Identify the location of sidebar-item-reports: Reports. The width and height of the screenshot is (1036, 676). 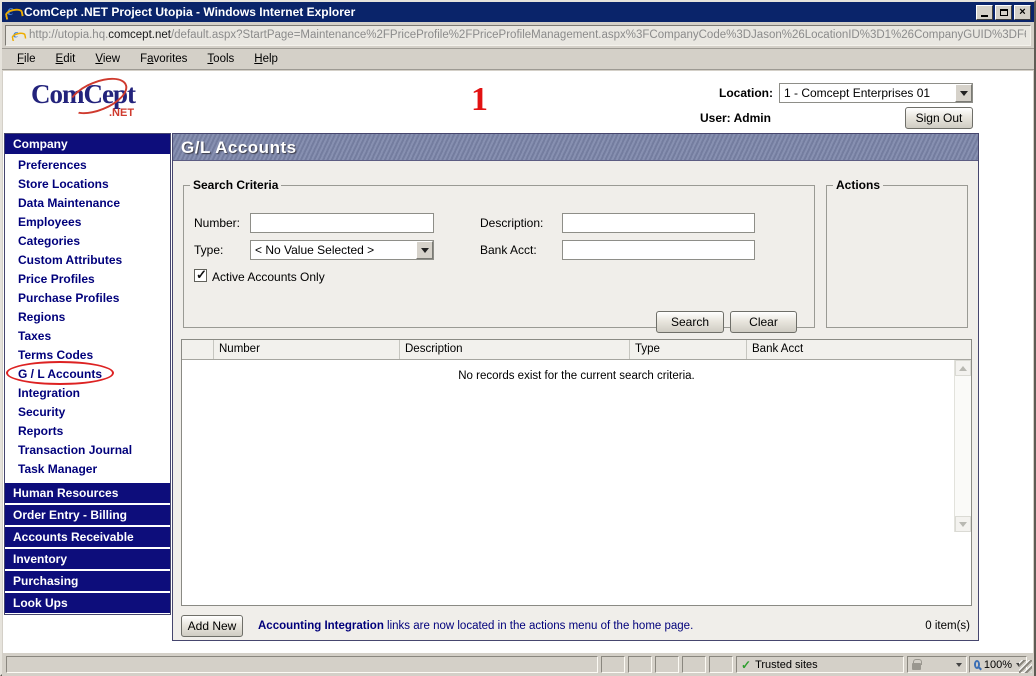
(87, 431).